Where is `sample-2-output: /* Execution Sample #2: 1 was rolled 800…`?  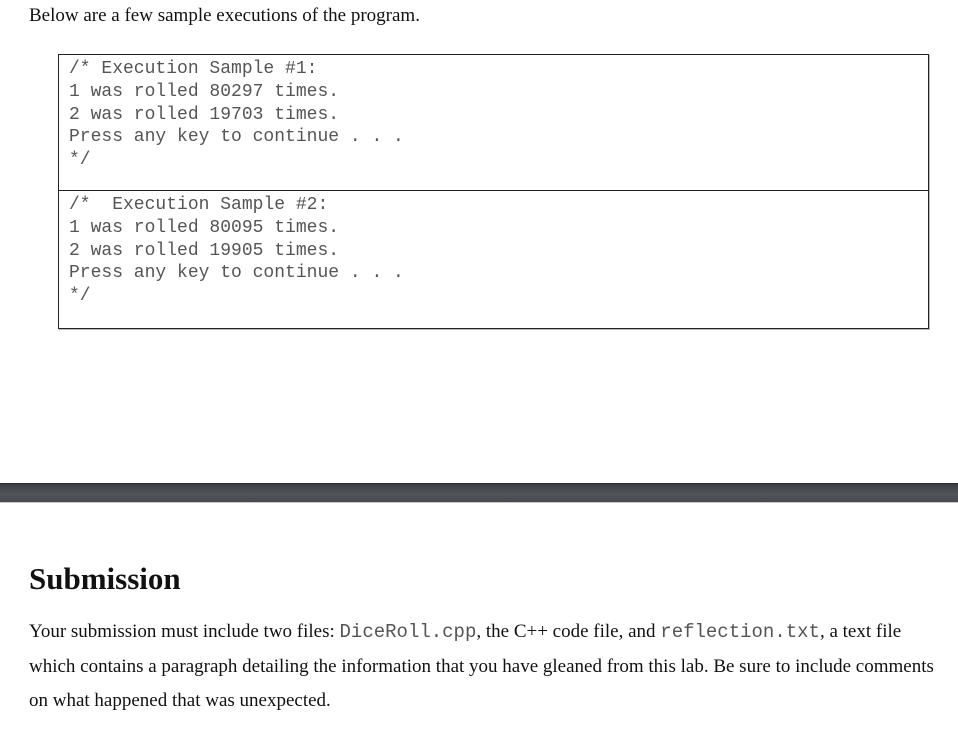 sample-2-output: /* Execution Sample #2: 1 was rolled 800… is located at coordinates (236, 251).